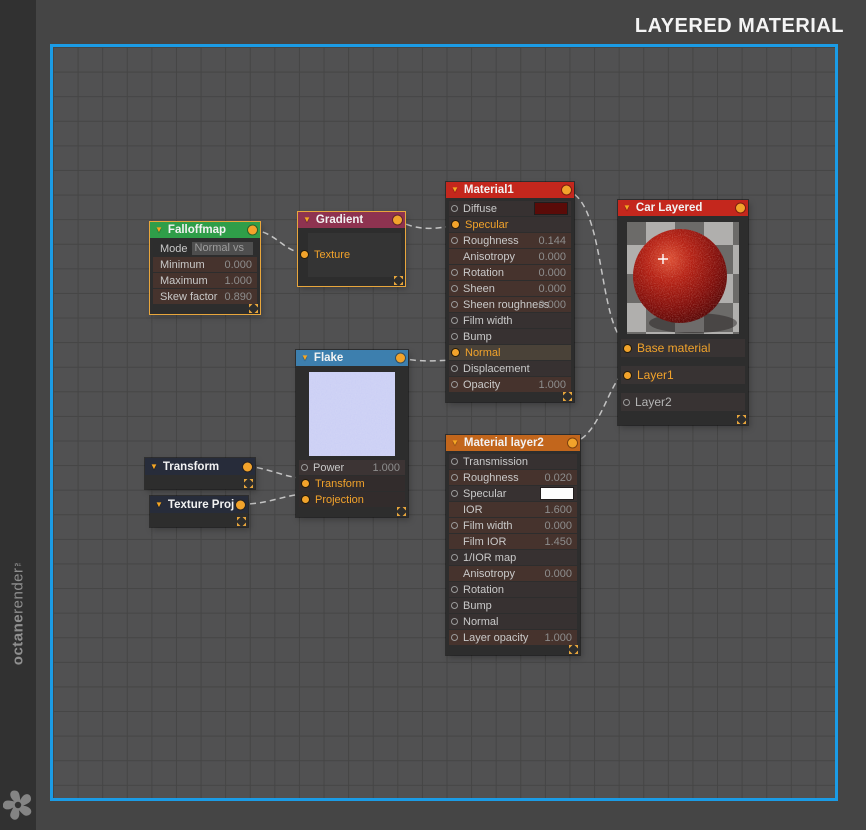 Image resolution: width=866 pixels, height=830 pixels. What do you see at coordinates (683, 348) in the screenshot?
I see `param-row-base-material: Base material` at bounding box center [683, 348].